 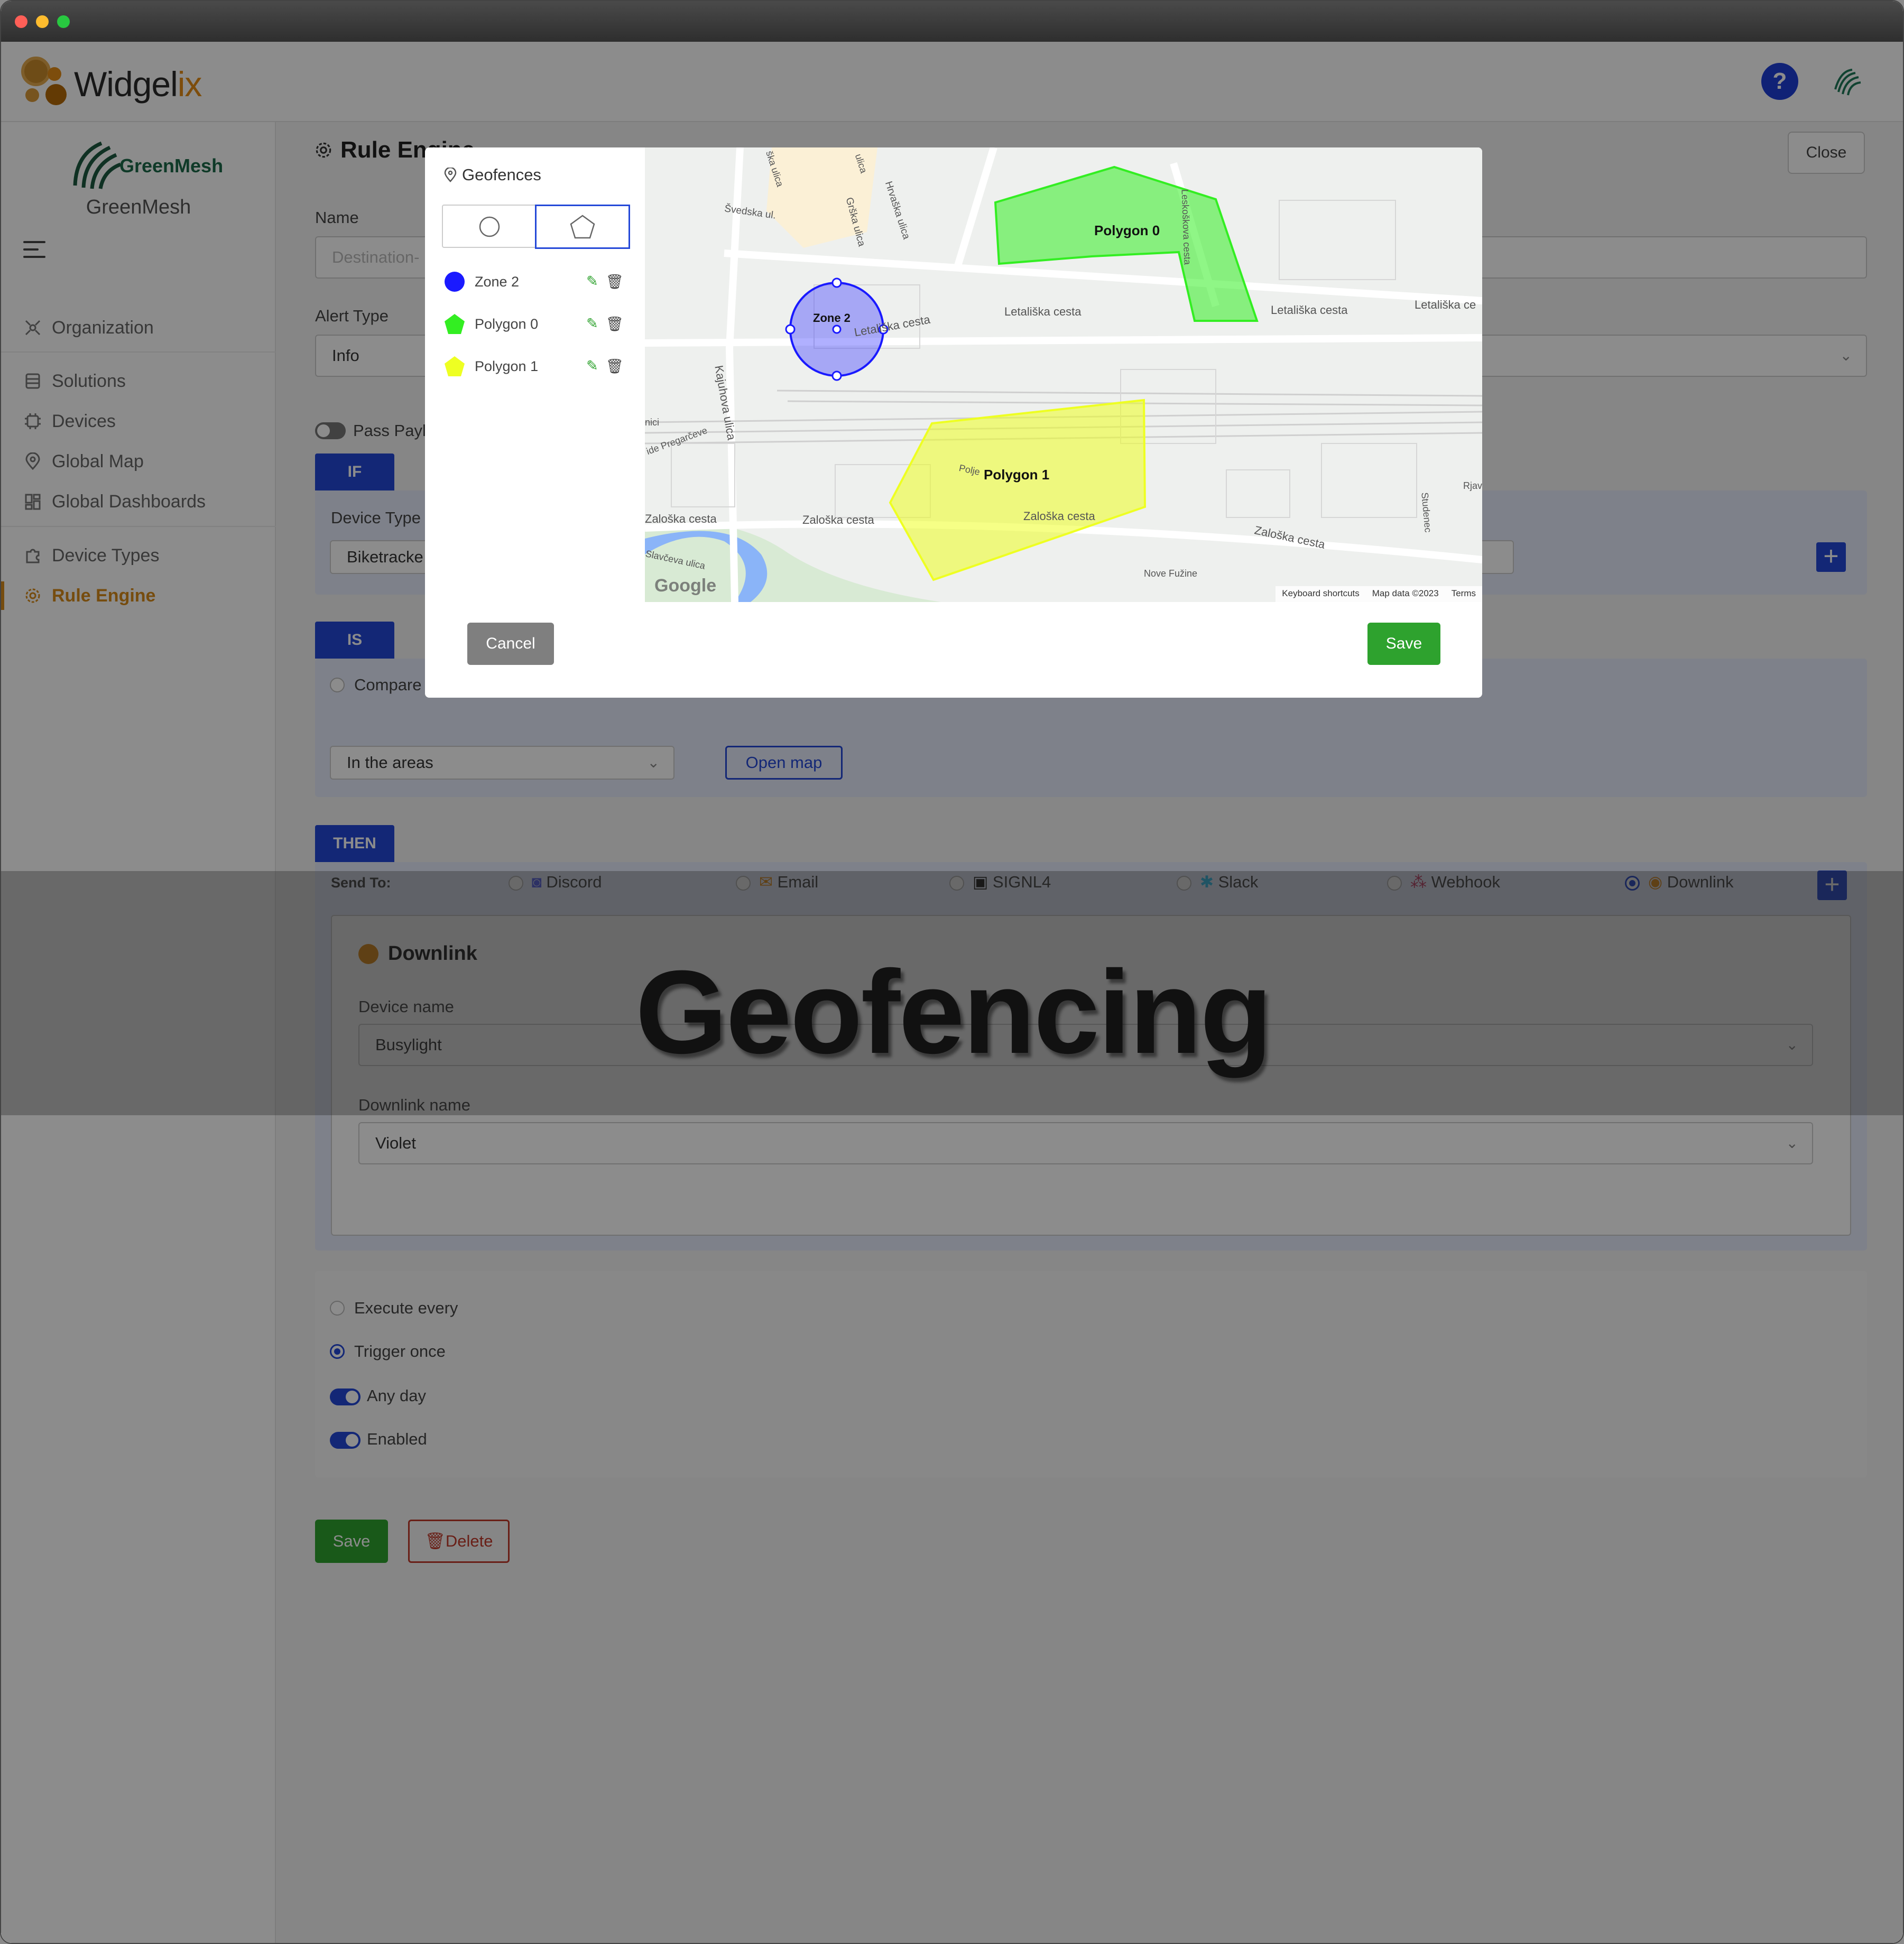 What do you see at coordinates (1017, 475) in the screenshot?
I see `polygon-1-map-label: Polygon 1` at bounding box center [1017, 475].